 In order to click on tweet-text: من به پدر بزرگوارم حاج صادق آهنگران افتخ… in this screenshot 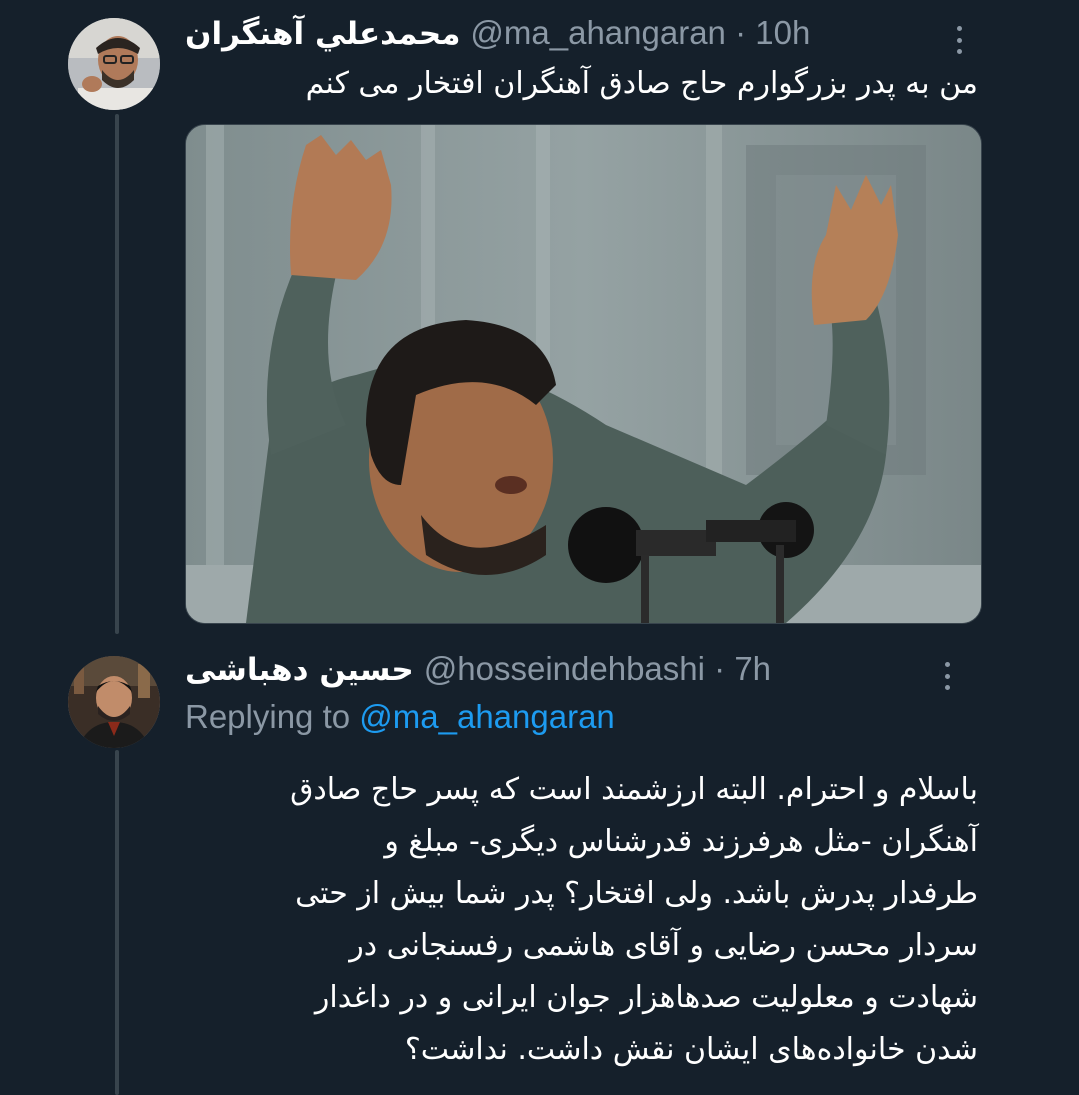, I will do `click(641, 83)`.